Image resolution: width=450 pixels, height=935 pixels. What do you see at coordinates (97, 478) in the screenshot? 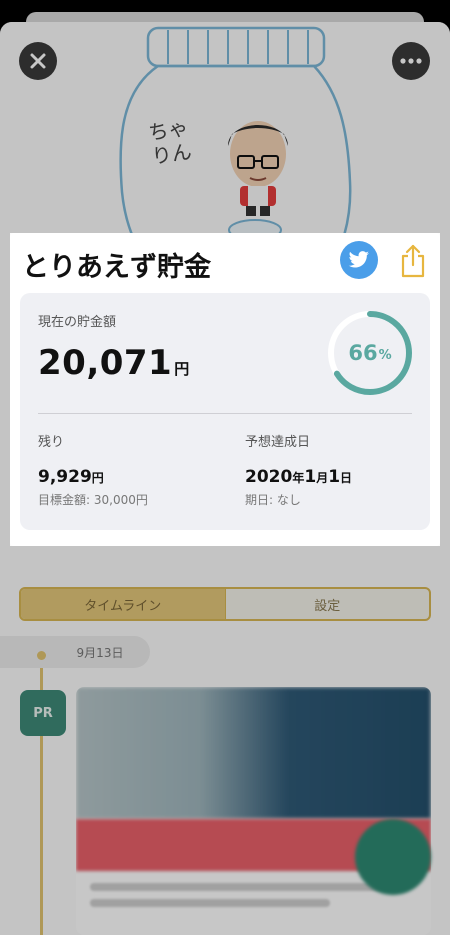
I see `remaining-amount-unit: 円` at bounding box center [97, 478].